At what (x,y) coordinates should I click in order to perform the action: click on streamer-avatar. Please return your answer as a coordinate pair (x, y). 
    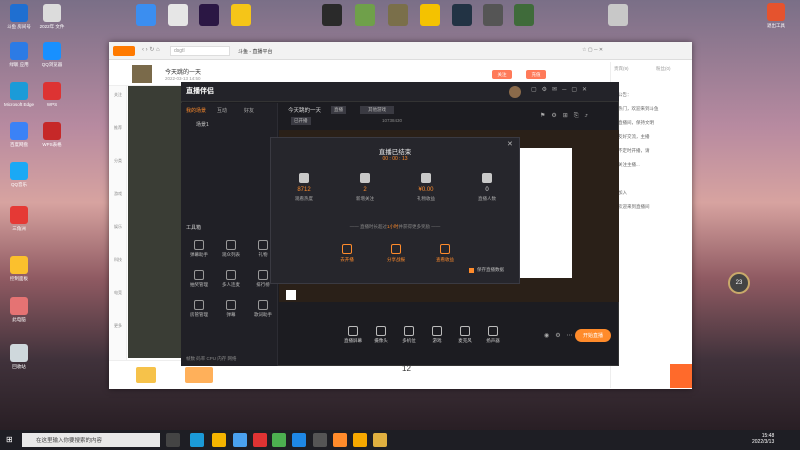
    Looking at the image, I should click on (142, 74).